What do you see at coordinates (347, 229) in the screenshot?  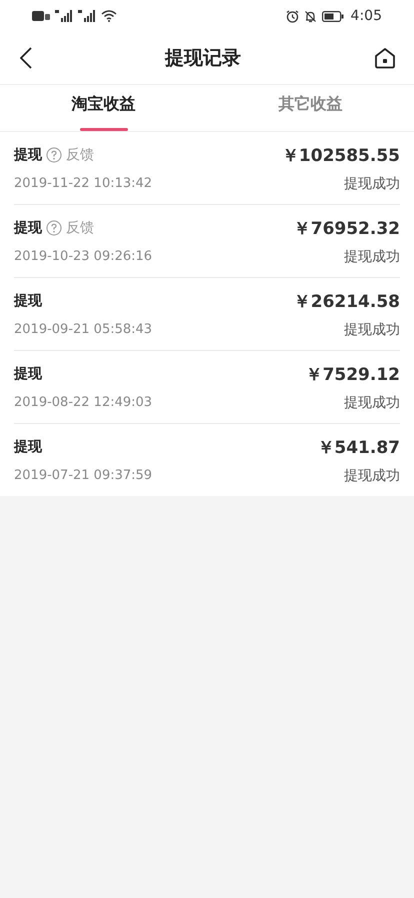 I see `amount: ￥76952.32` at bounding box center [347, 229].